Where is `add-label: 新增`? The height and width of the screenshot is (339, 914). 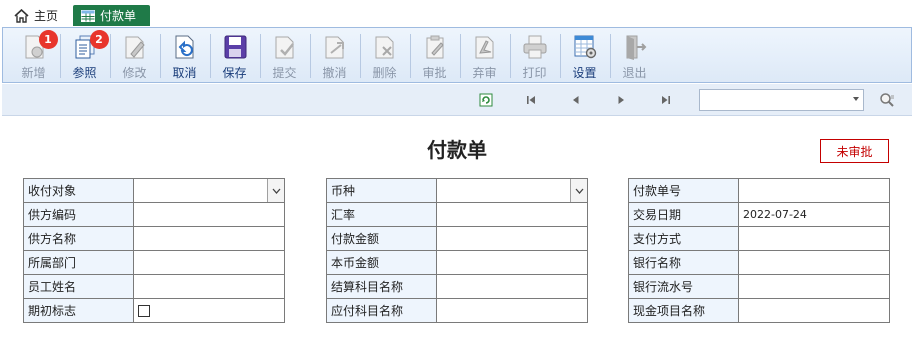
add-label: 新增 is located at coordinates (33, 73).